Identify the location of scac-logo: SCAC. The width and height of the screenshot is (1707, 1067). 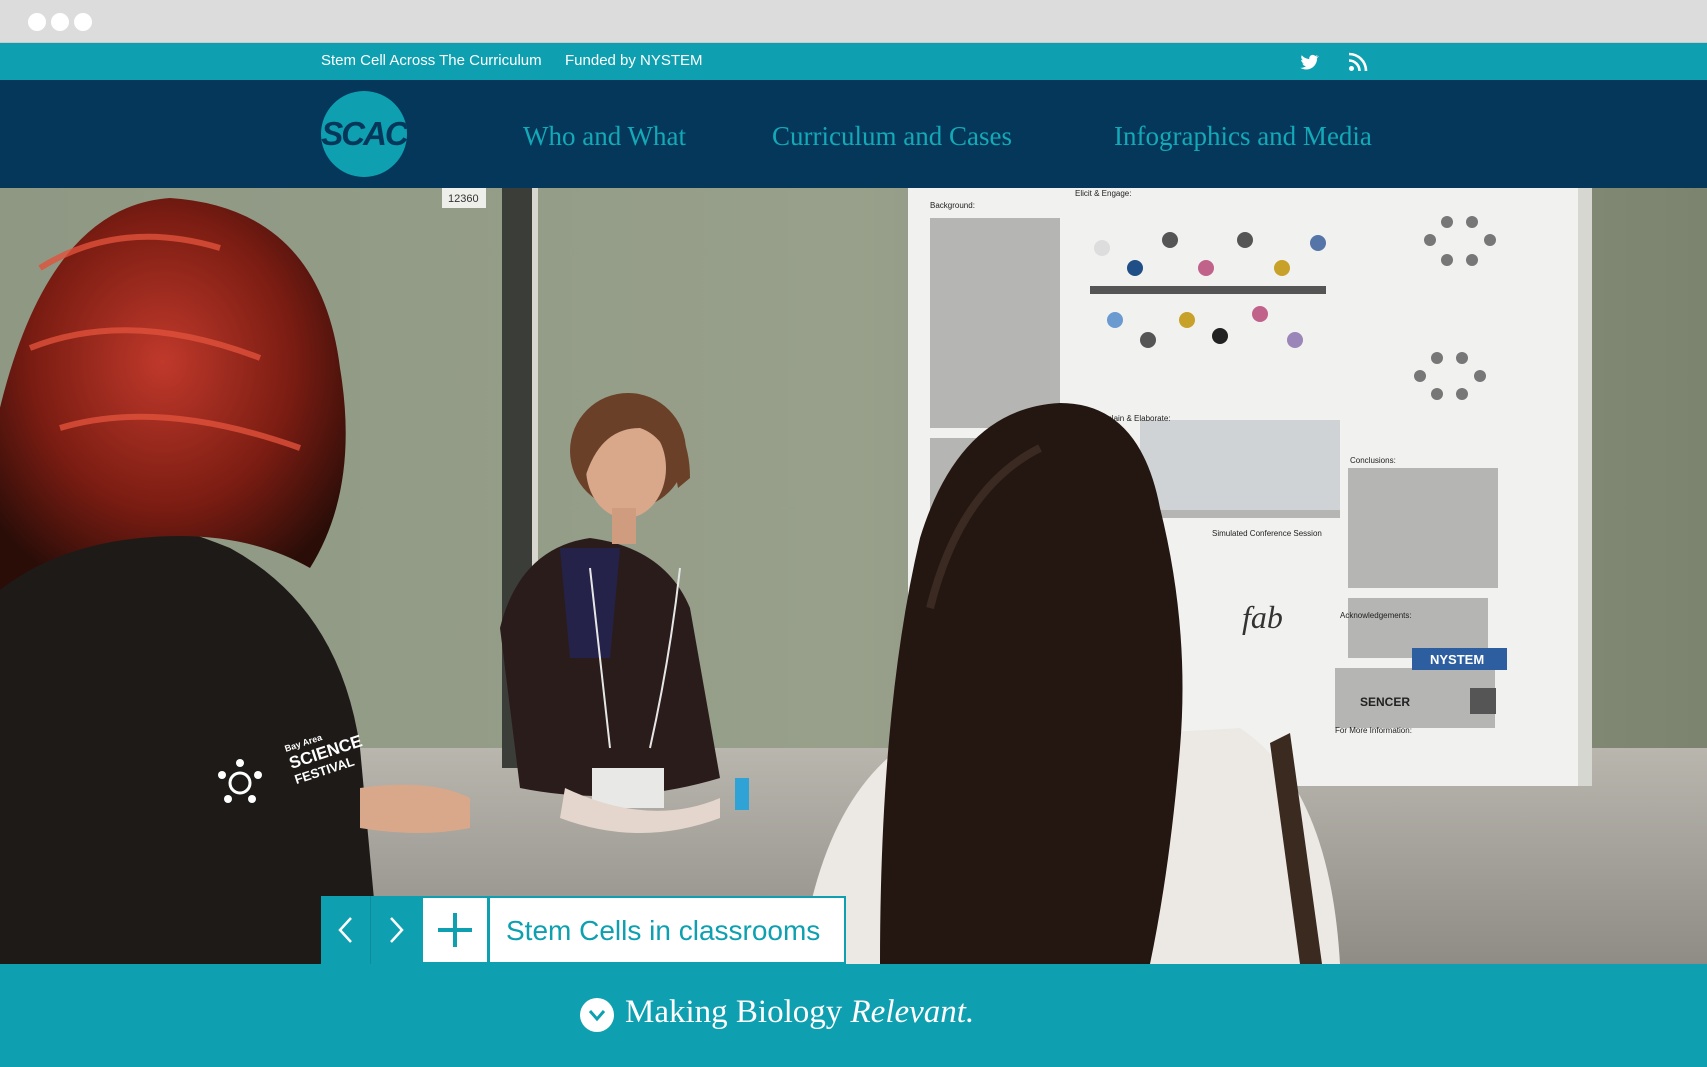
(364, 134).